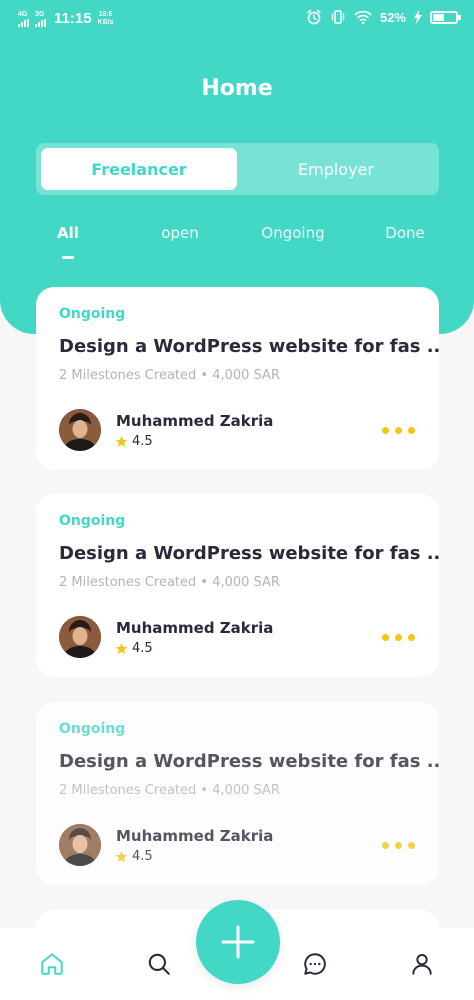 The width and height of the screenshot is (474, 1000). I want to click on home-icon, so click(52, 964).